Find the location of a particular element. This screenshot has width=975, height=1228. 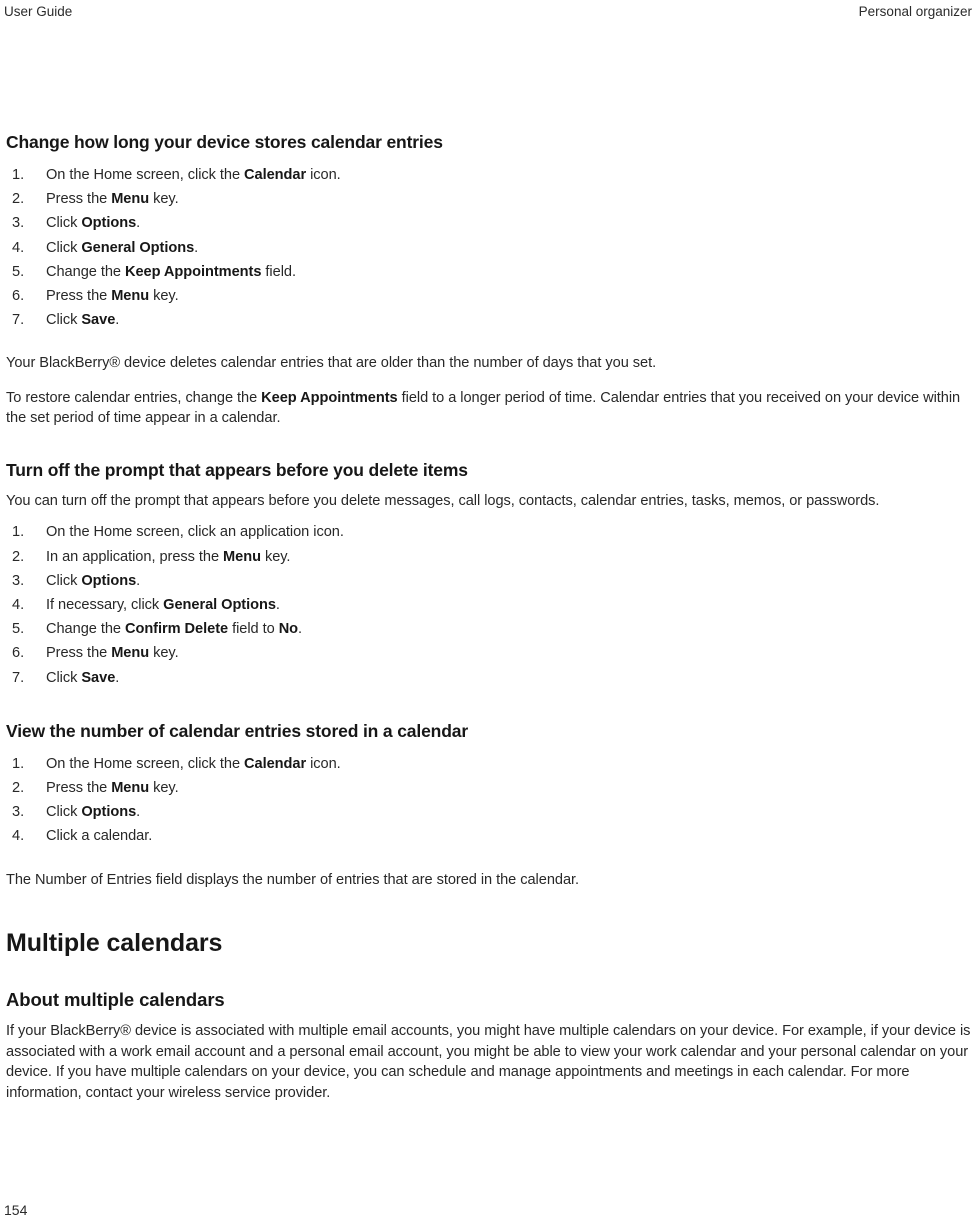

running-header-left: User Guide is located at coordinates (38, 11).